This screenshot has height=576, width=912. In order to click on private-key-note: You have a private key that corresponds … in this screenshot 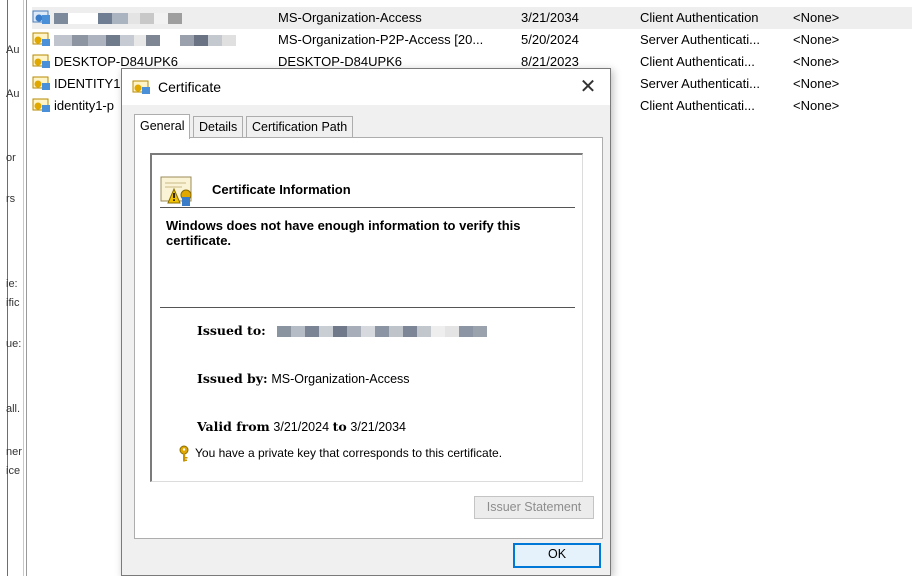, I will do `click(349, 453)`.